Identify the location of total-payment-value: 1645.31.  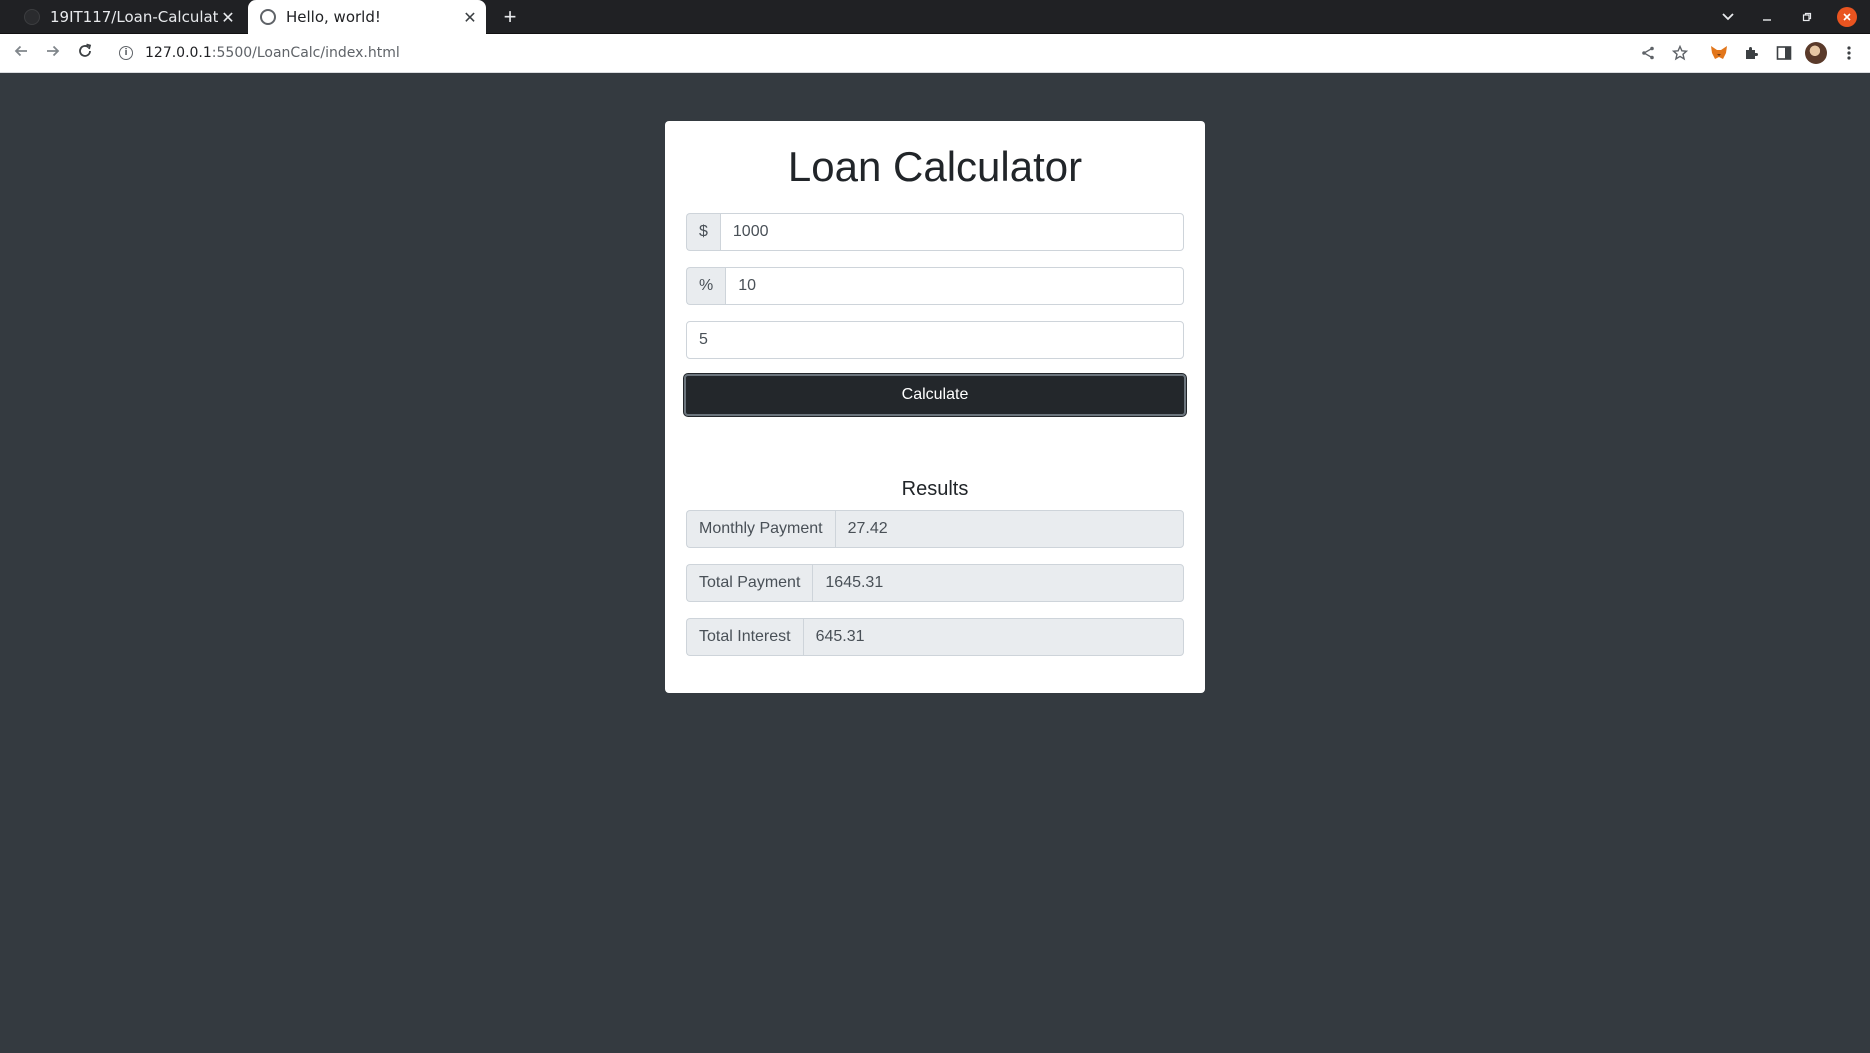
(998, 583).